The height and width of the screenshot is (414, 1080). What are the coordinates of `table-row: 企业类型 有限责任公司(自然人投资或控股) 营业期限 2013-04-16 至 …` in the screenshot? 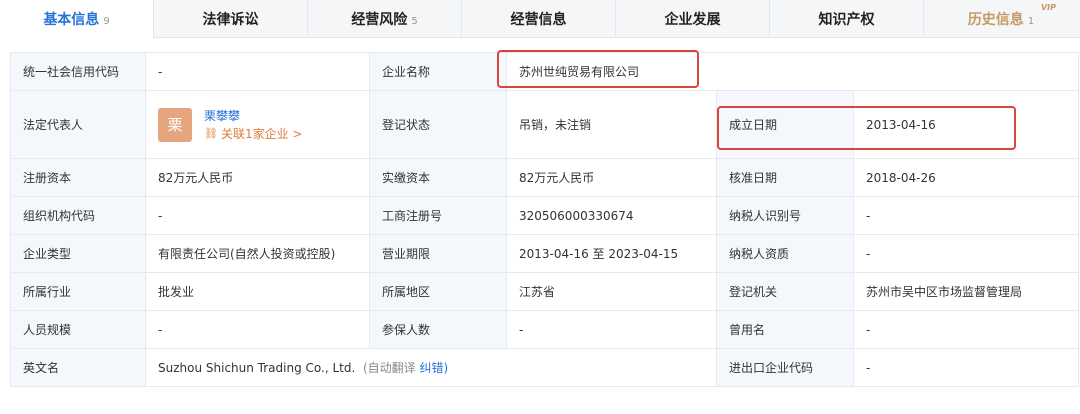 It's located at (545, 253).